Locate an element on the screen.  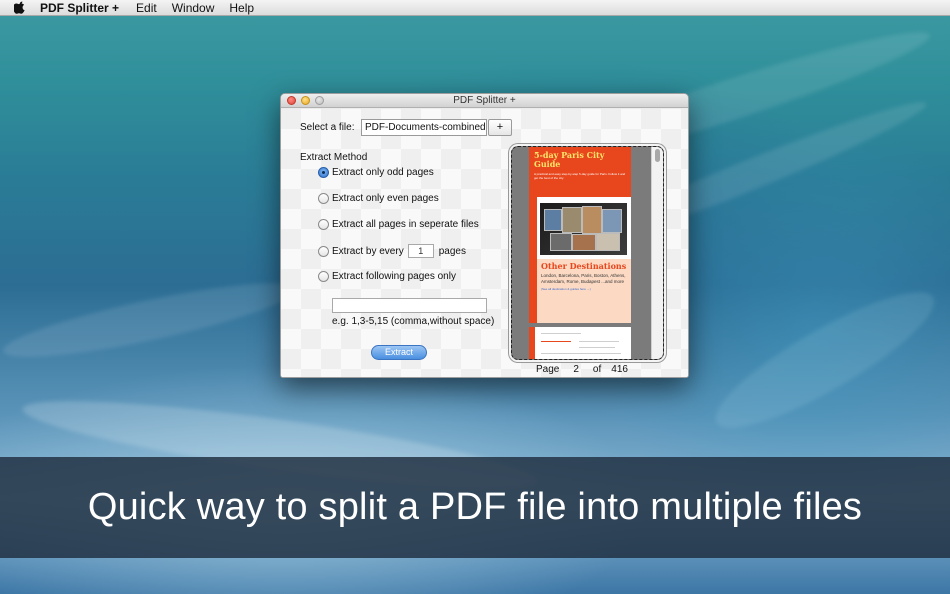
option-even-pages-label: Extract only even pages is located at coordinates (385, 198).